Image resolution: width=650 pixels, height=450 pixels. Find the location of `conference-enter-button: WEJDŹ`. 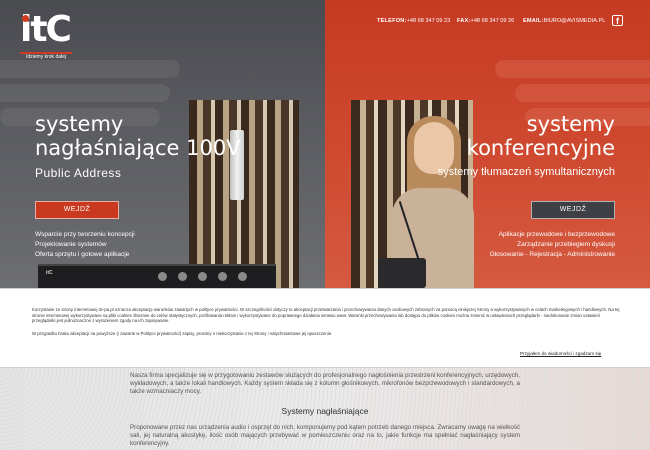

conference-enter-button: WEJDŹ is located at coordinates (573, 210).